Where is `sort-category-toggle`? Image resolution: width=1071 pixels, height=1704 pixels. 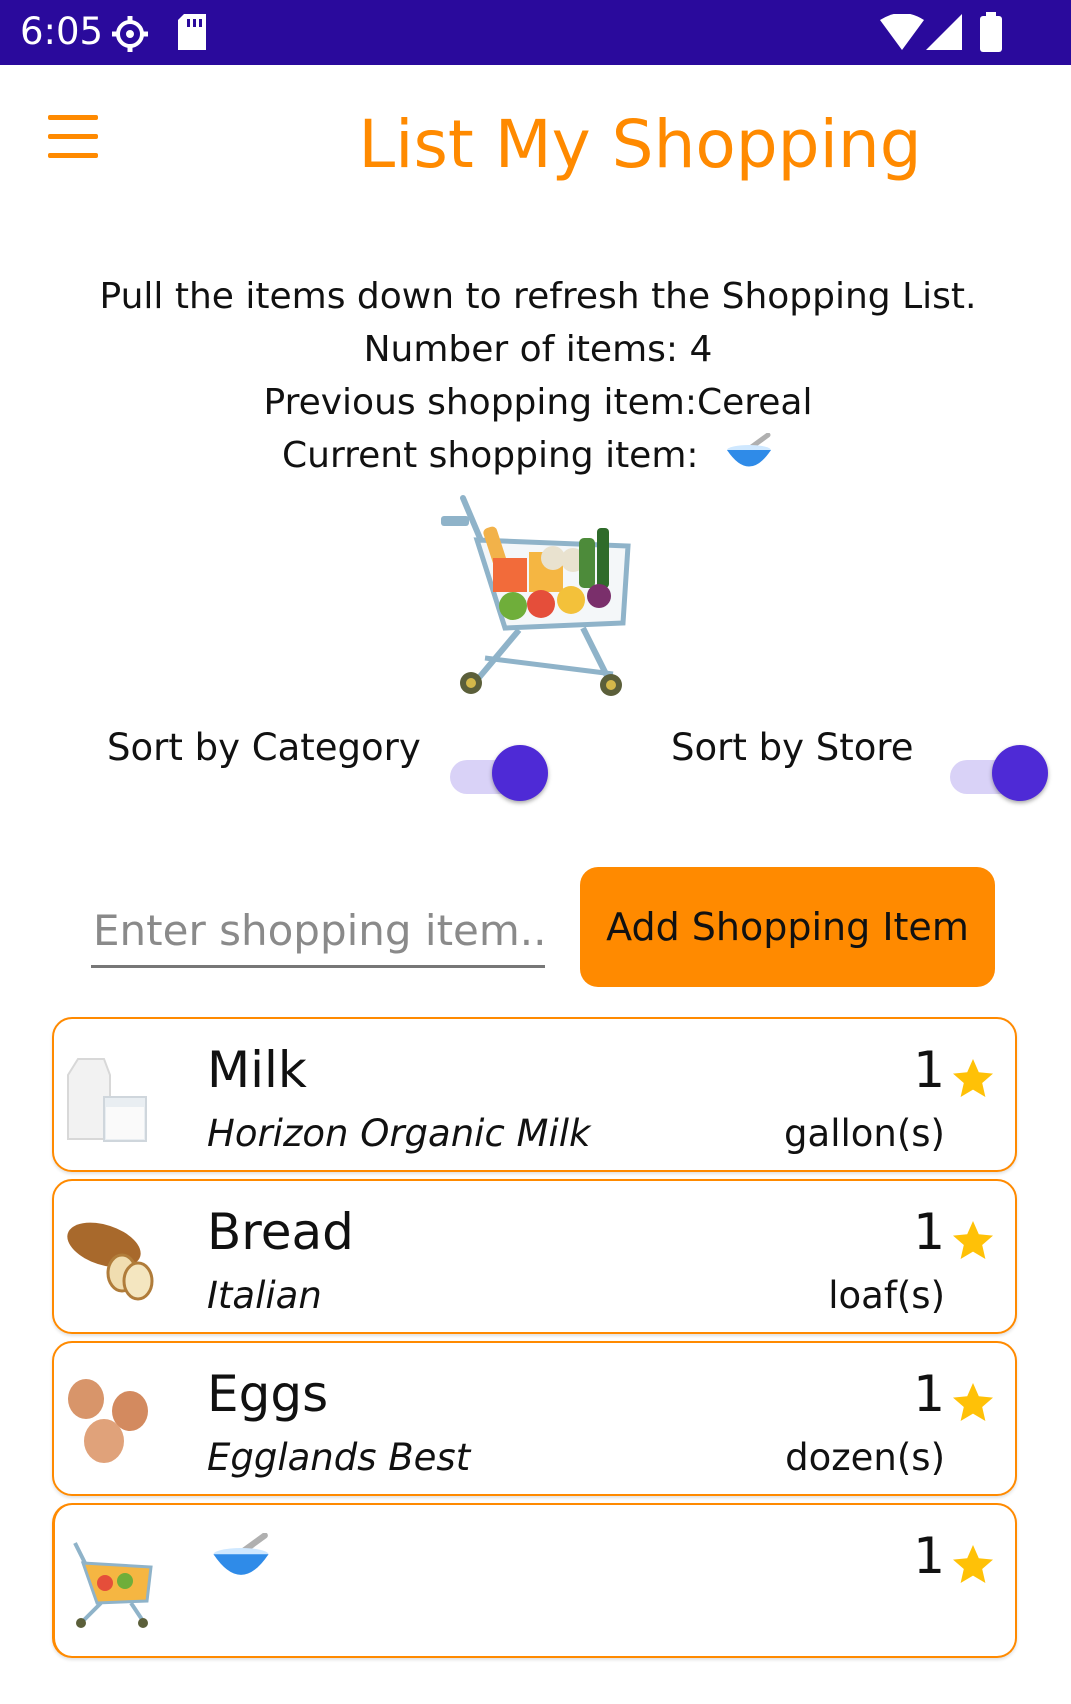 sort-category-toggle is located at coordinates (499, 773).